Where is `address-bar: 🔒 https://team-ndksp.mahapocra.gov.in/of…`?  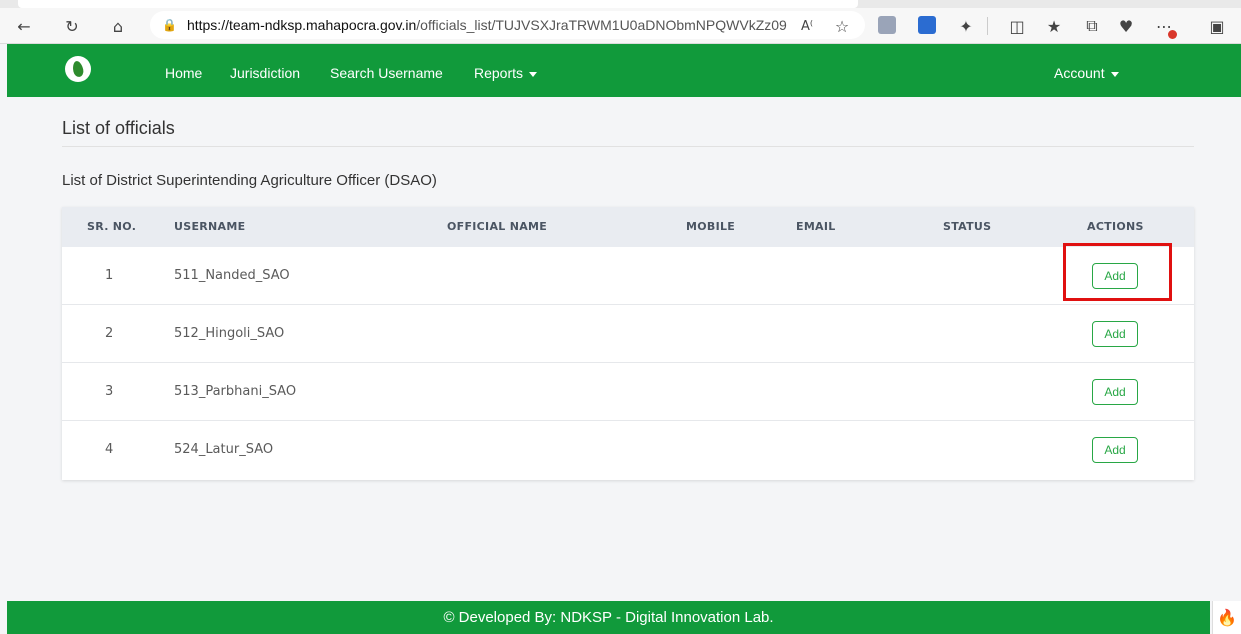
address-bar: 🔒 https://team-ndksp.mahapocra.gov.in/of… is located at coordinates (507, 25).